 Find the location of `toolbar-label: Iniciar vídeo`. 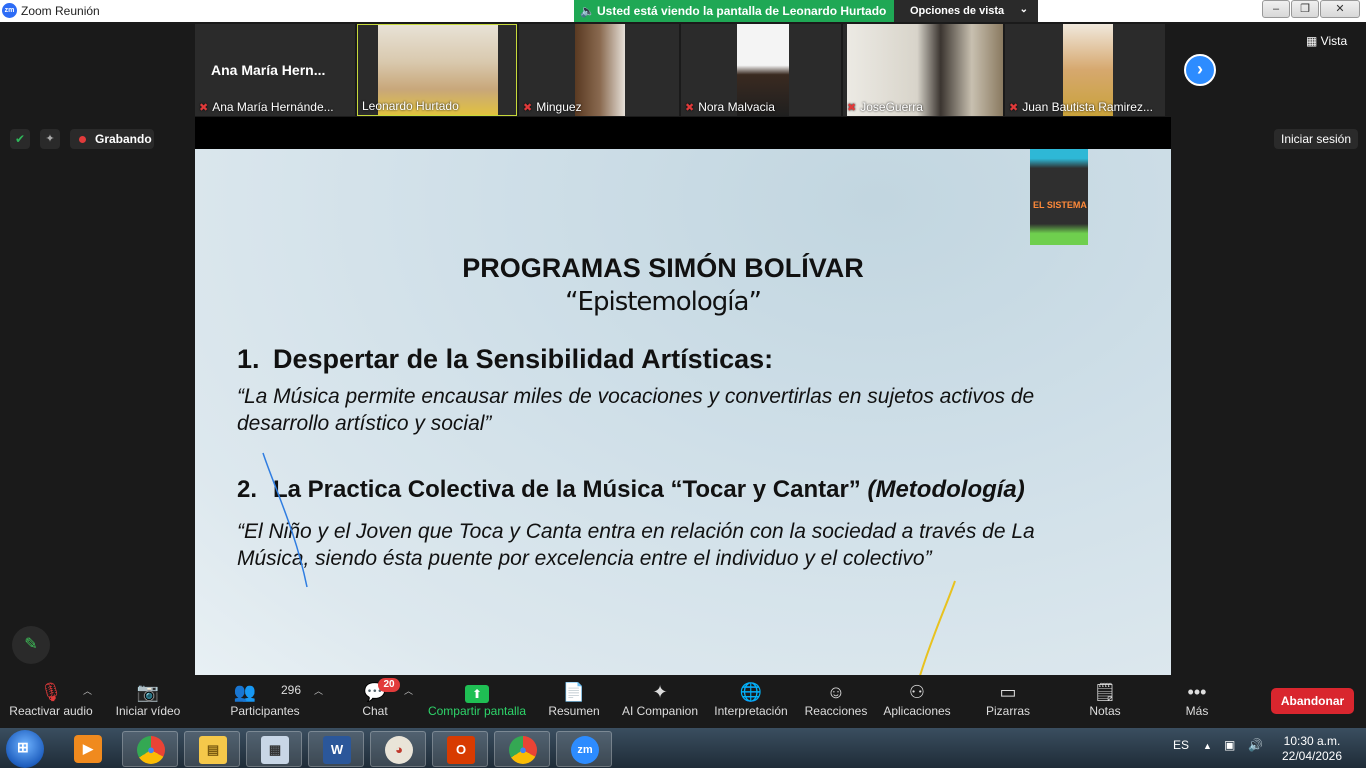

toolbar-label: Iniciar vídeo is located at coordinates (148, 711).